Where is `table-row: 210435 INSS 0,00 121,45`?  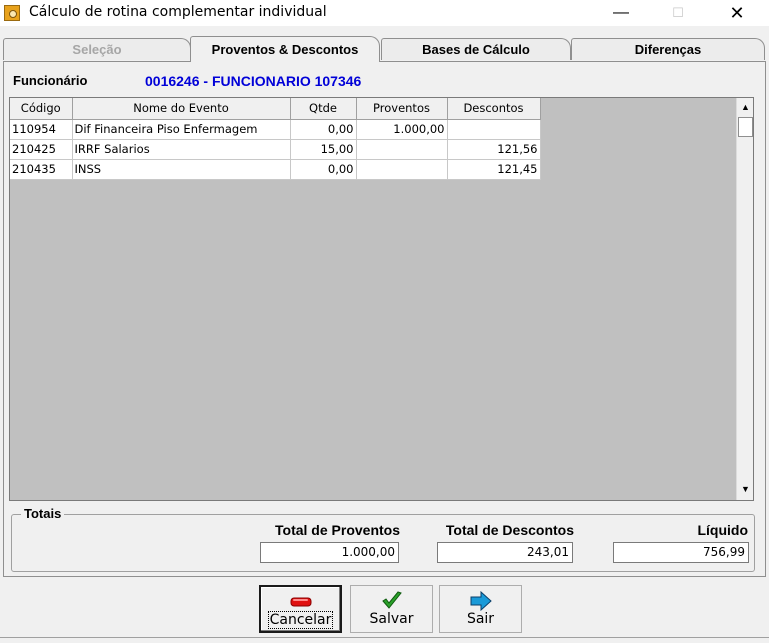 table-row: 210435 INSS 0,00 121,45 is located at coordinates (275, 169).